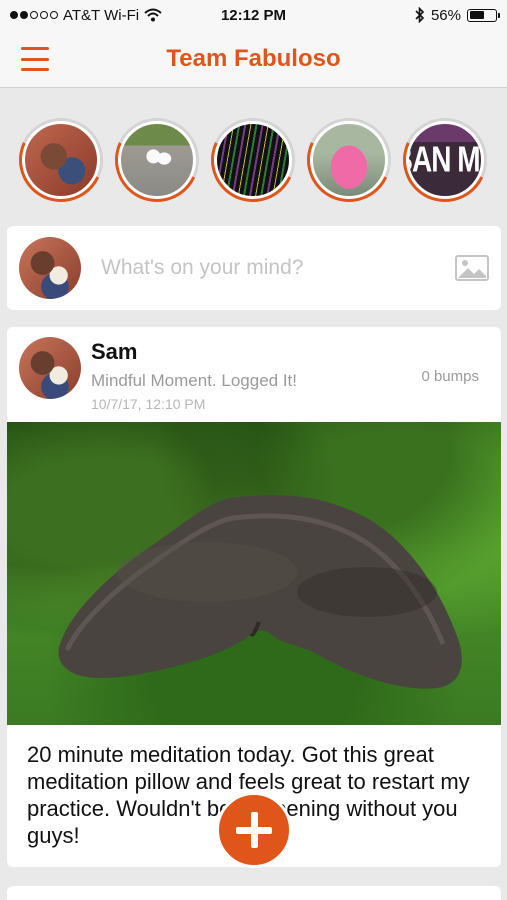 The height and width of the screenshot is (900, 507). Describe the element at coordinates (50, 368) in the screenshot. I see `author-avatar` at that location.